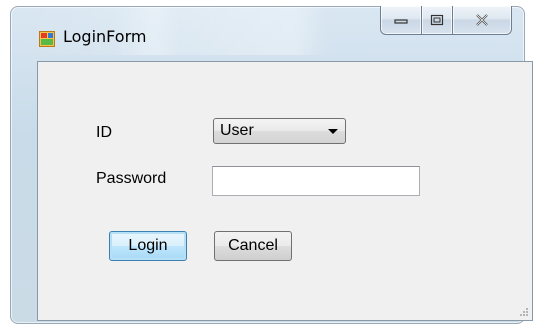  What do you see at coordinates (267, 28) in the screenshot?
I see `title-bar: LoginForm` at bounding box center [267, 28].